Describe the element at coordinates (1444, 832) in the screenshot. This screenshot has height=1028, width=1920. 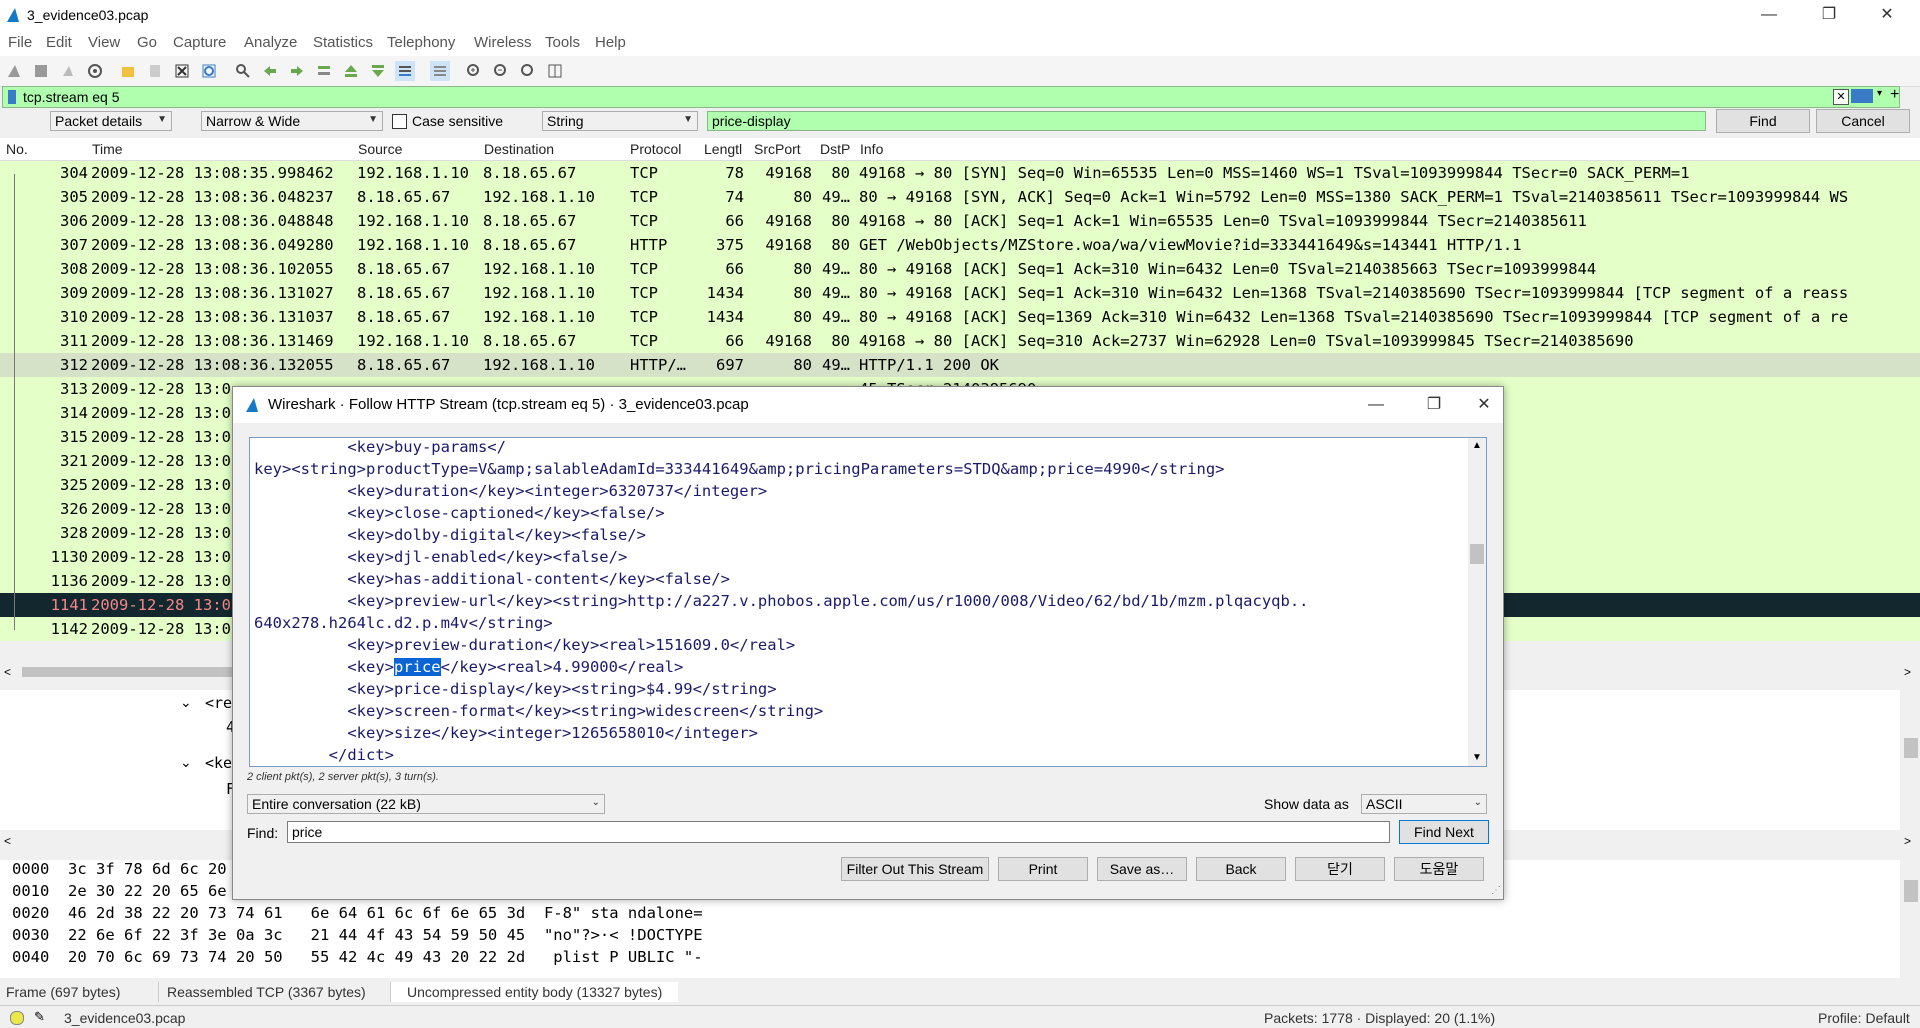
I see `find-next-button: Find Next` at that location.